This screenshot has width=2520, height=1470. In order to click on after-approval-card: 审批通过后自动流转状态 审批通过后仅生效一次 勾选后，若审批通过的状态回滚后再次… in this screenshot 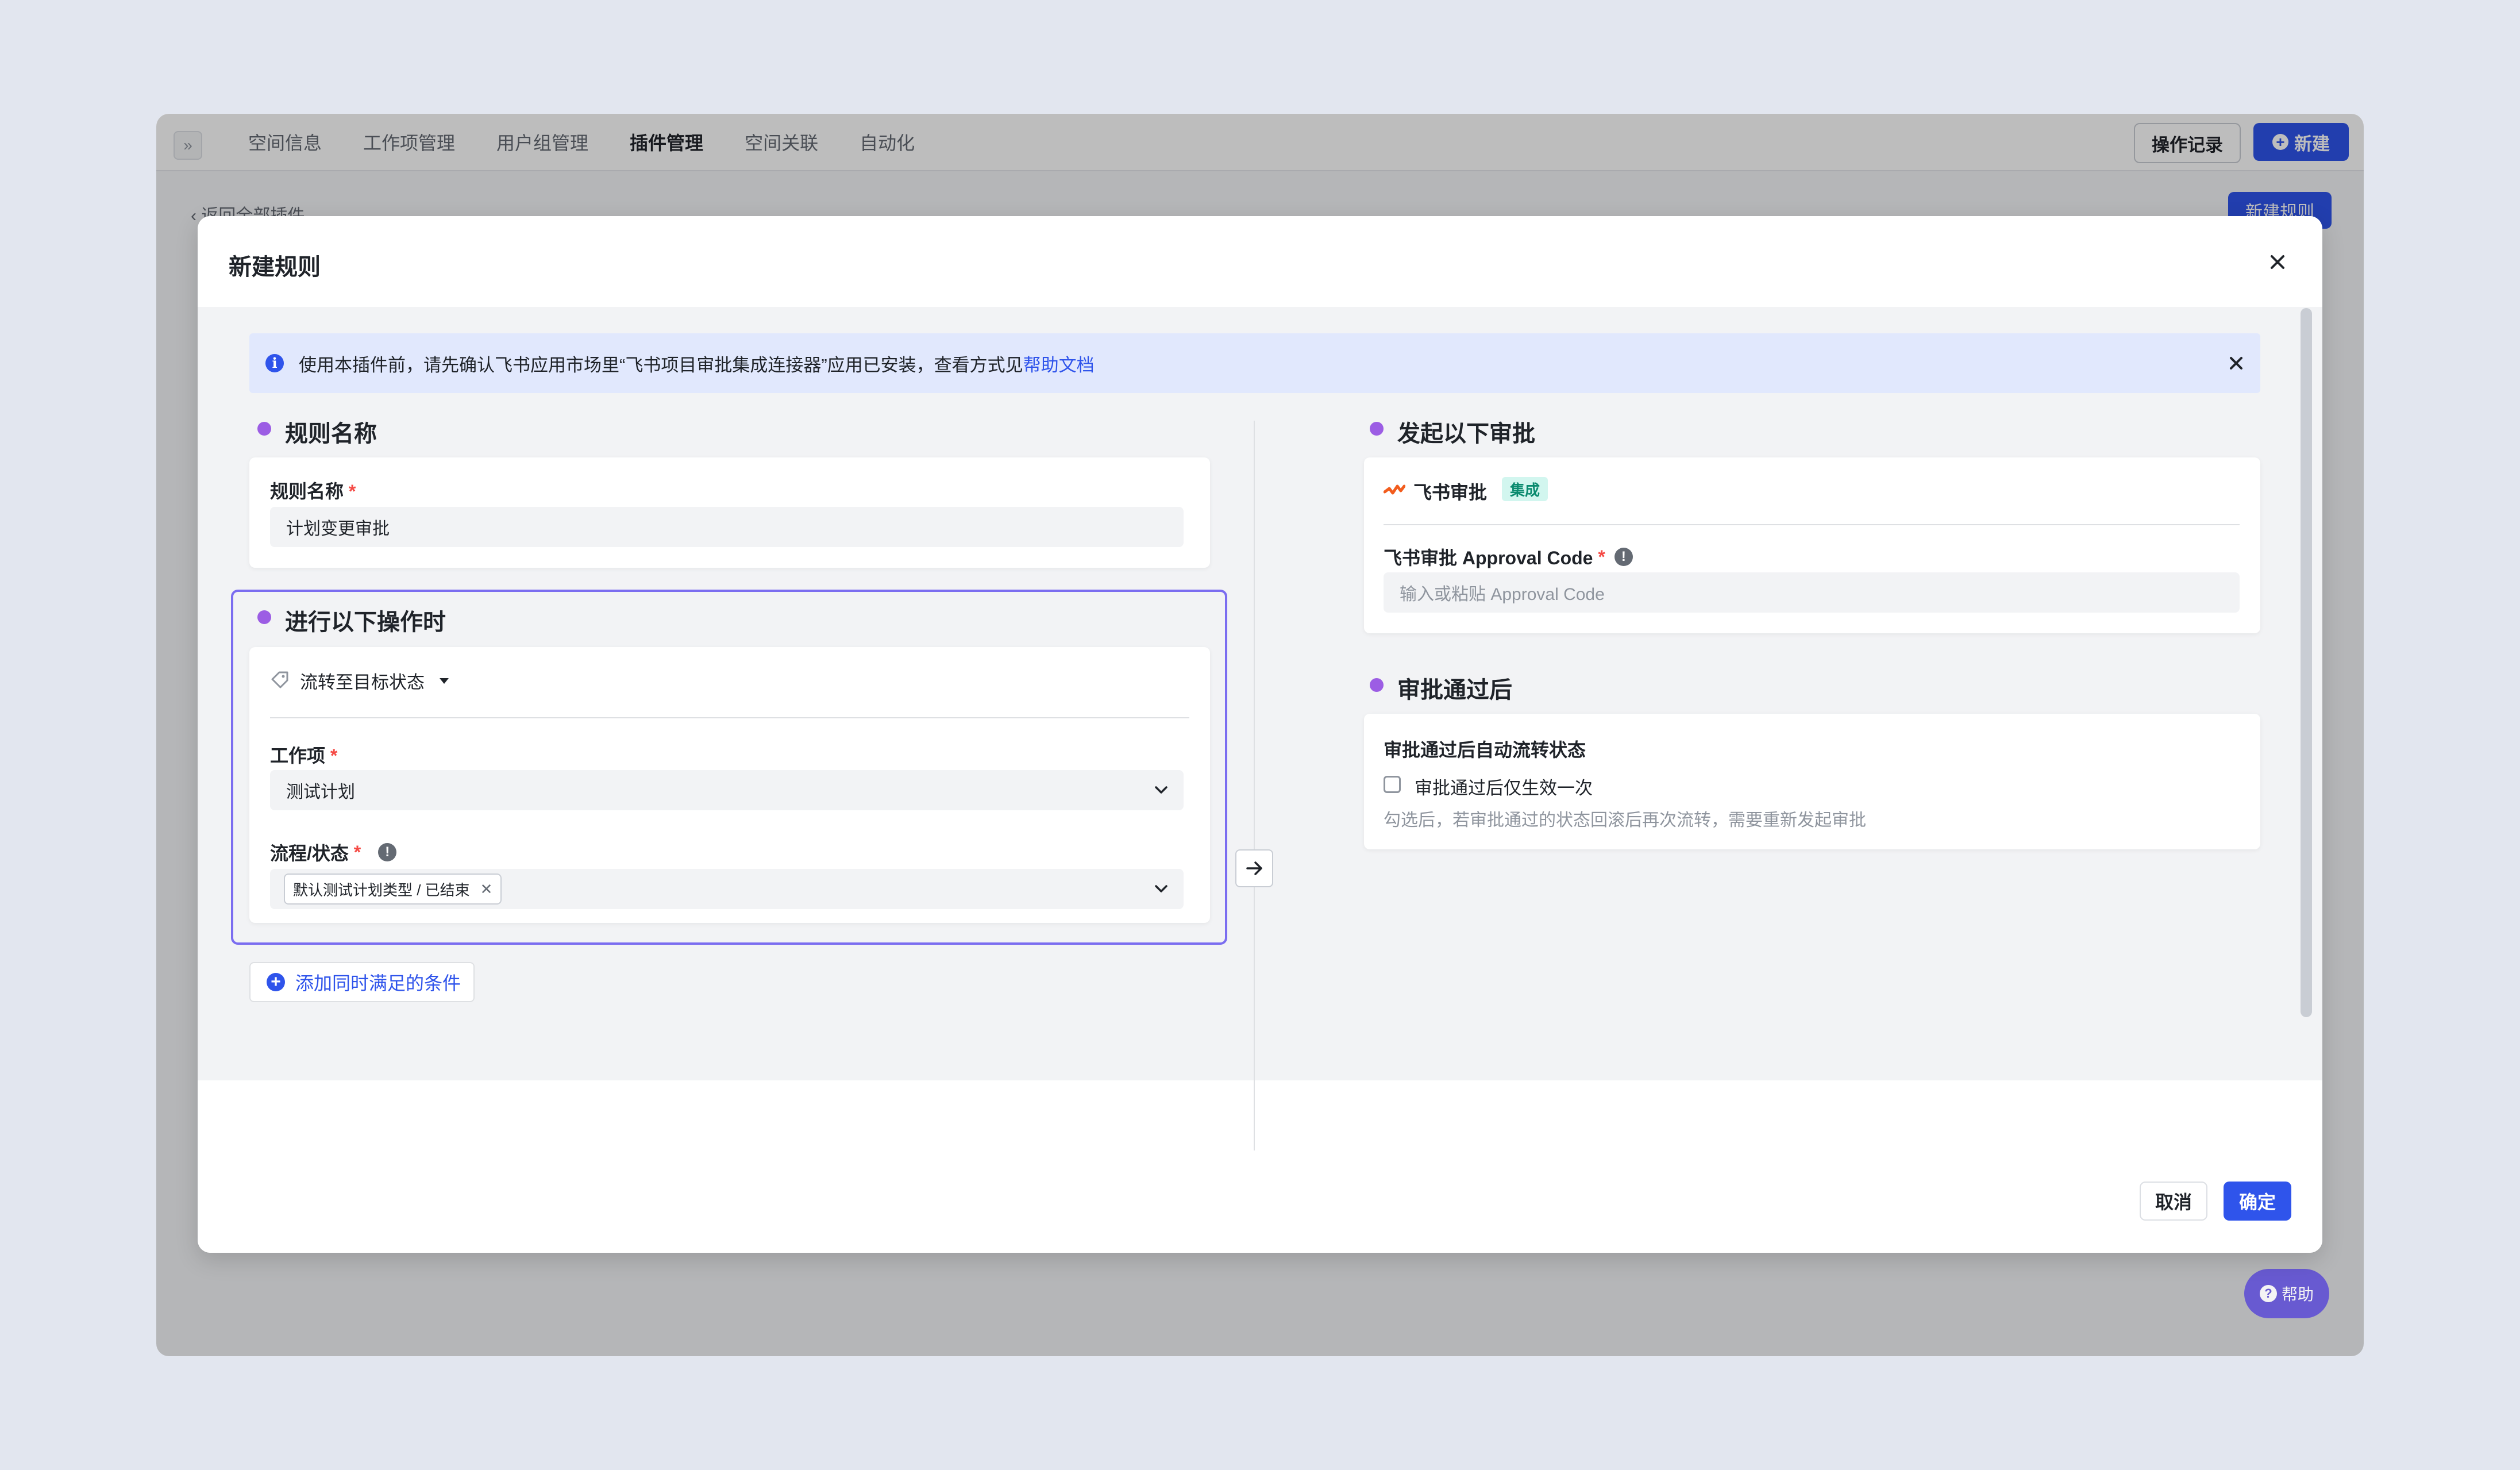, I will do `click(1812, 781)`.